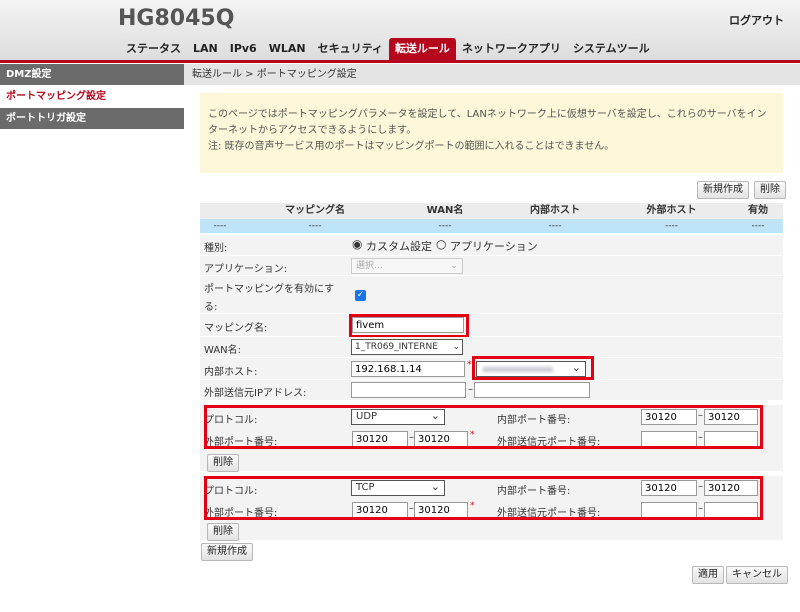 Image resolution: width=800 pixels, height=612 pixels. What do you see at coordinates (236, 328) in the screenshot?
I see `mapping-name-label: マッピング名:` at bounding box center [236, 328].